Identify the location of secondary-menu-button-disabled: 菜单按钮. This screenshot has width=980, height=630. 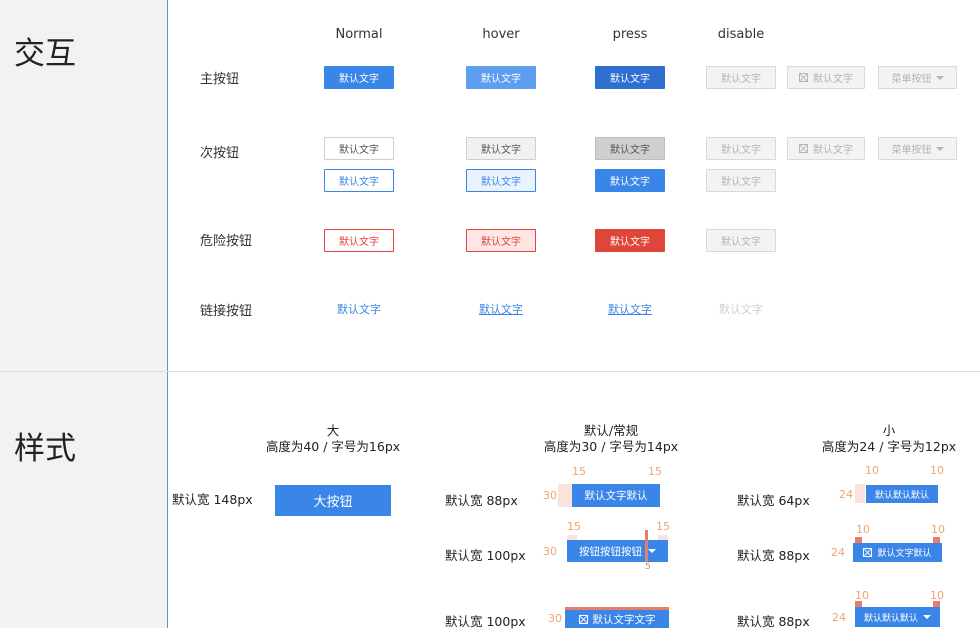
(917, 148).